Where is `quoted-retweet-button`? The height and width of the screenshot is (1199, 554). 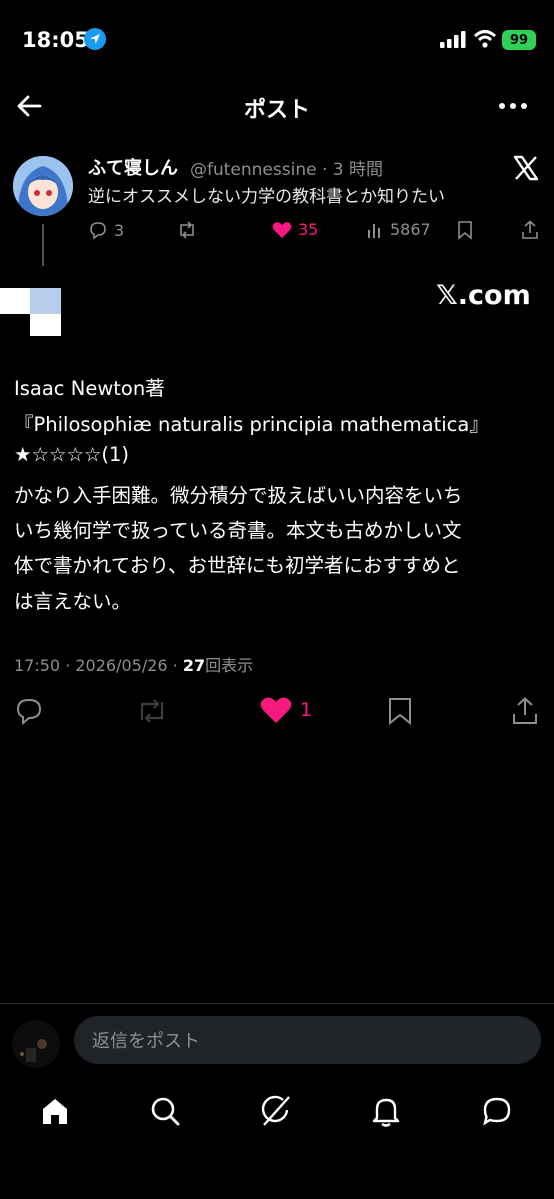
quoted-retweet-button is located at coordinates (187, 230).